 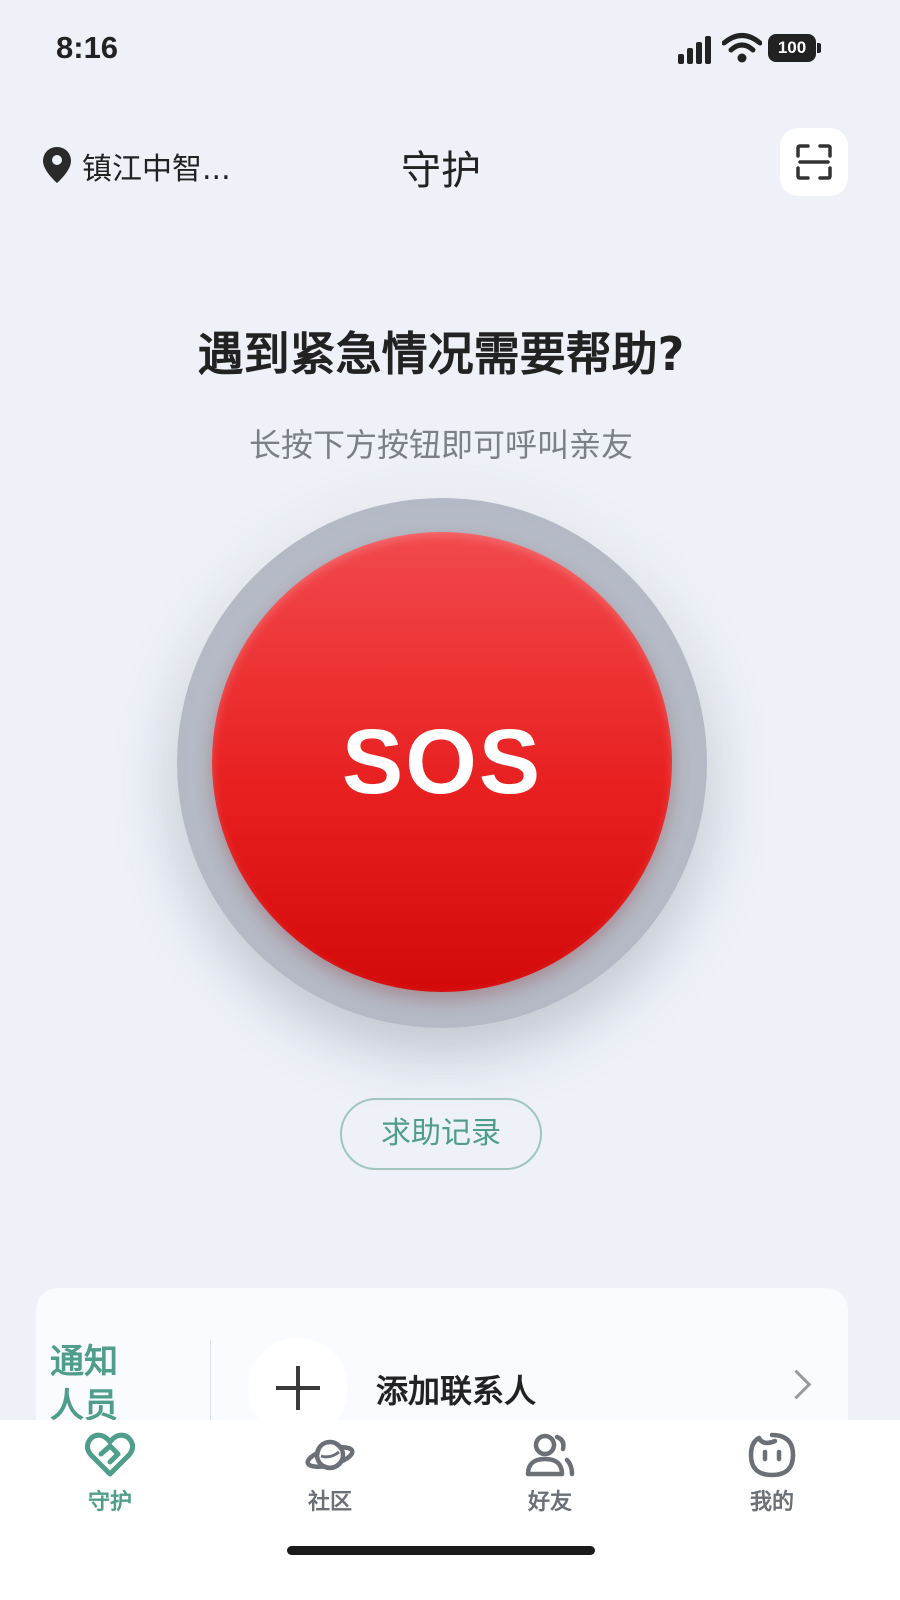 I want to click on home-indicator, so click(x=441, y=1550).